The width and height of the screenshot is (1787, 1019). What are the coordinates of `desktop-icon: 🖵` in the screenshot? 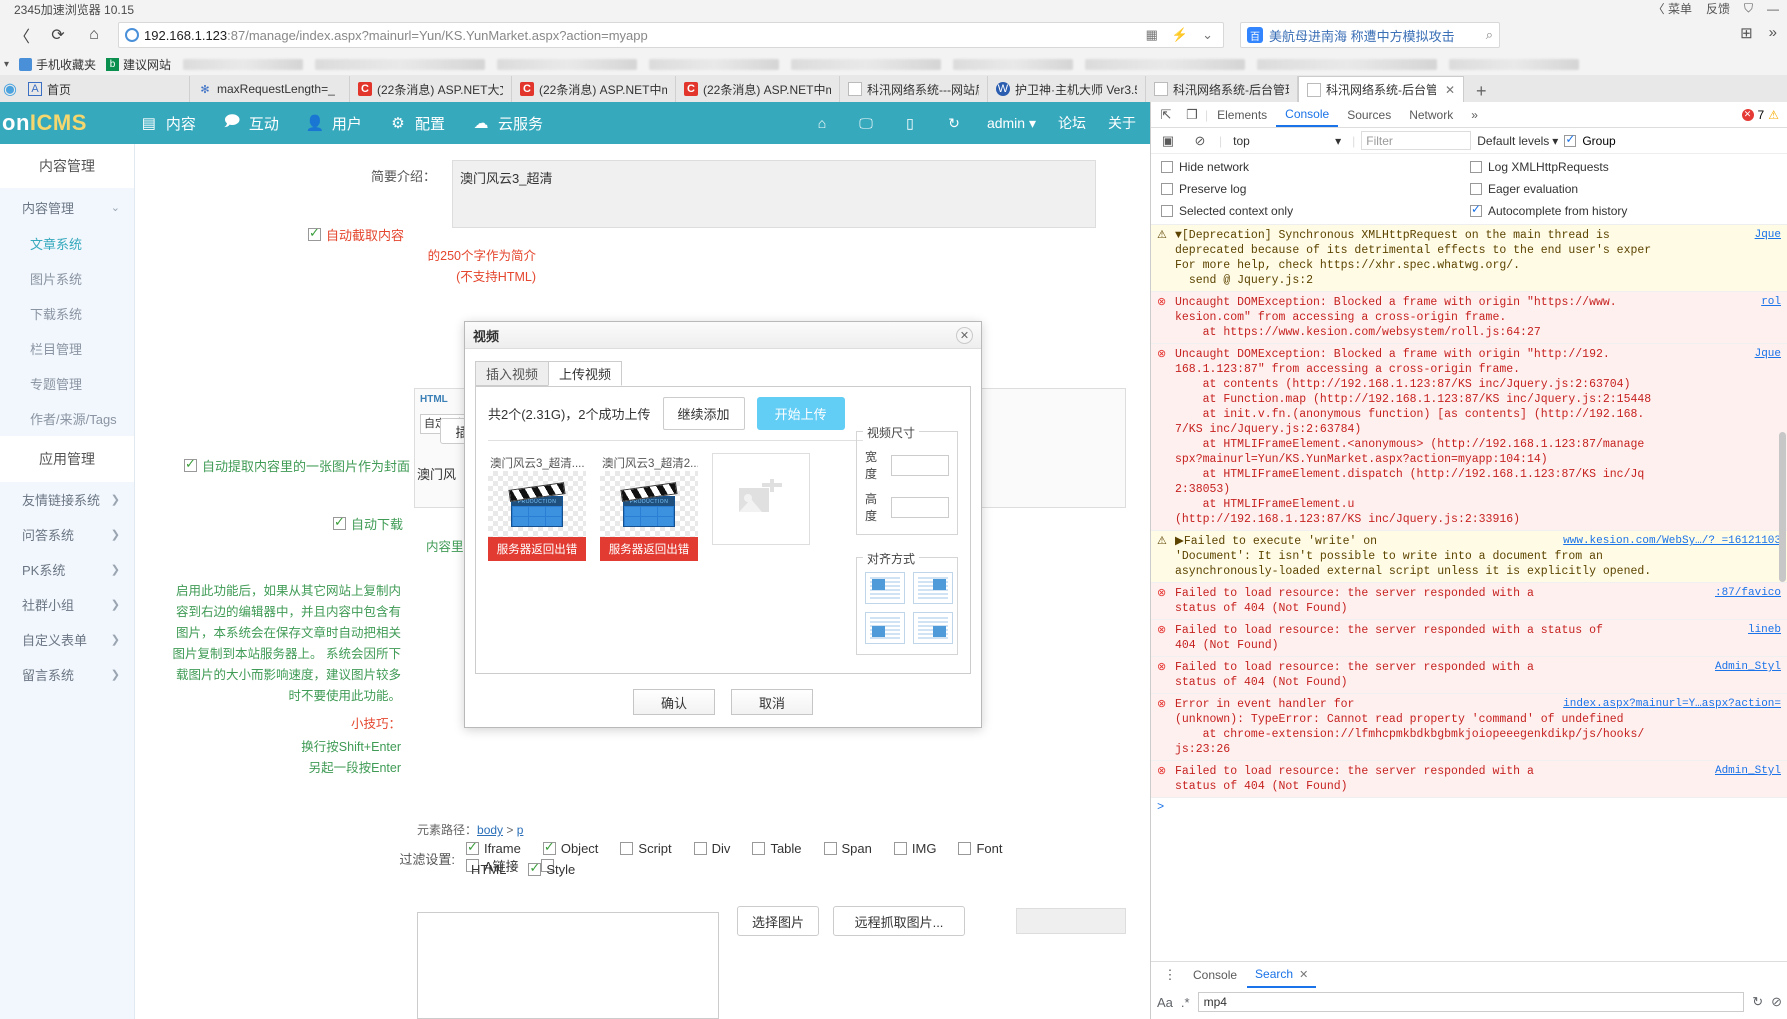 It's located at (866, 123).